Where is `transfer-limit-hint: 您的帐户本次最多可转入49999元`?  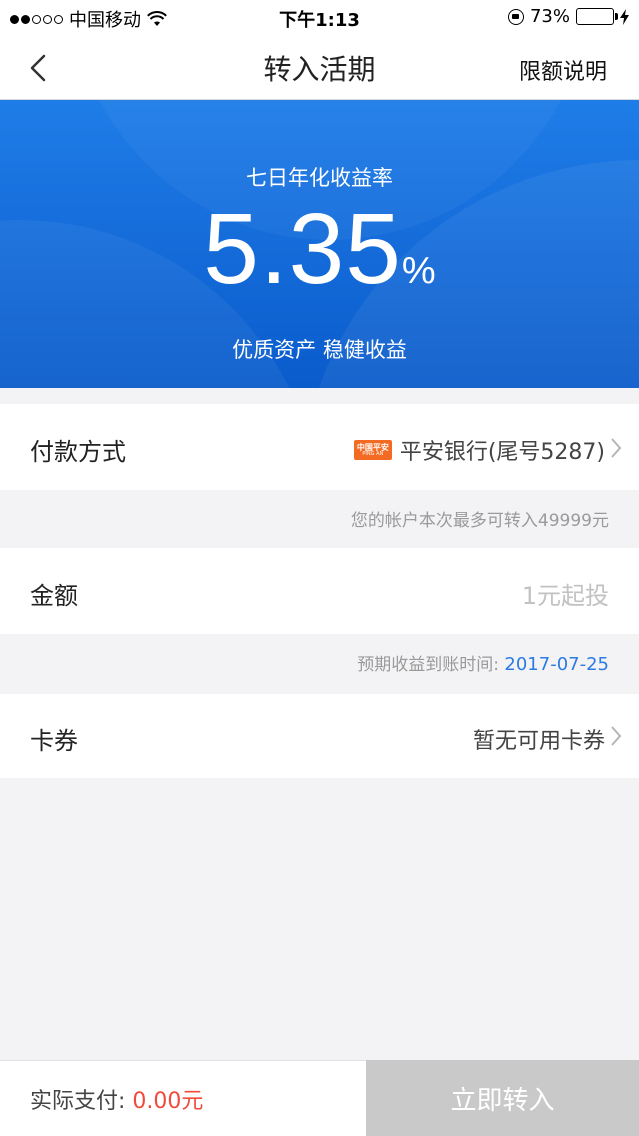 transfer-limit-hint: 您的帐户本次最多可转入49999元 is located at coordinates (479, 521).